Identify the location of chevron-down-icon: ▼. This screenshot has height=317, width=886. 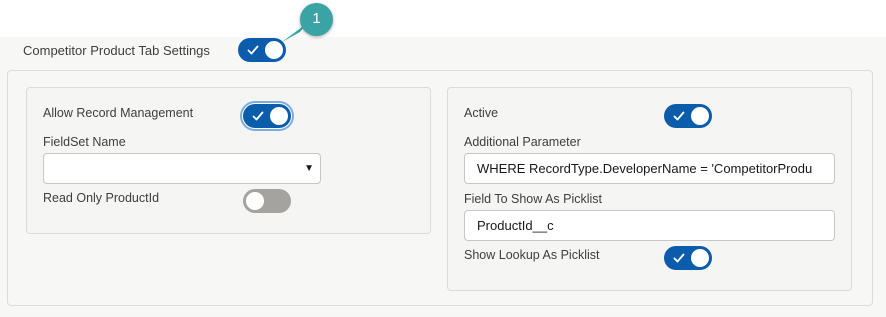
(309, 168).